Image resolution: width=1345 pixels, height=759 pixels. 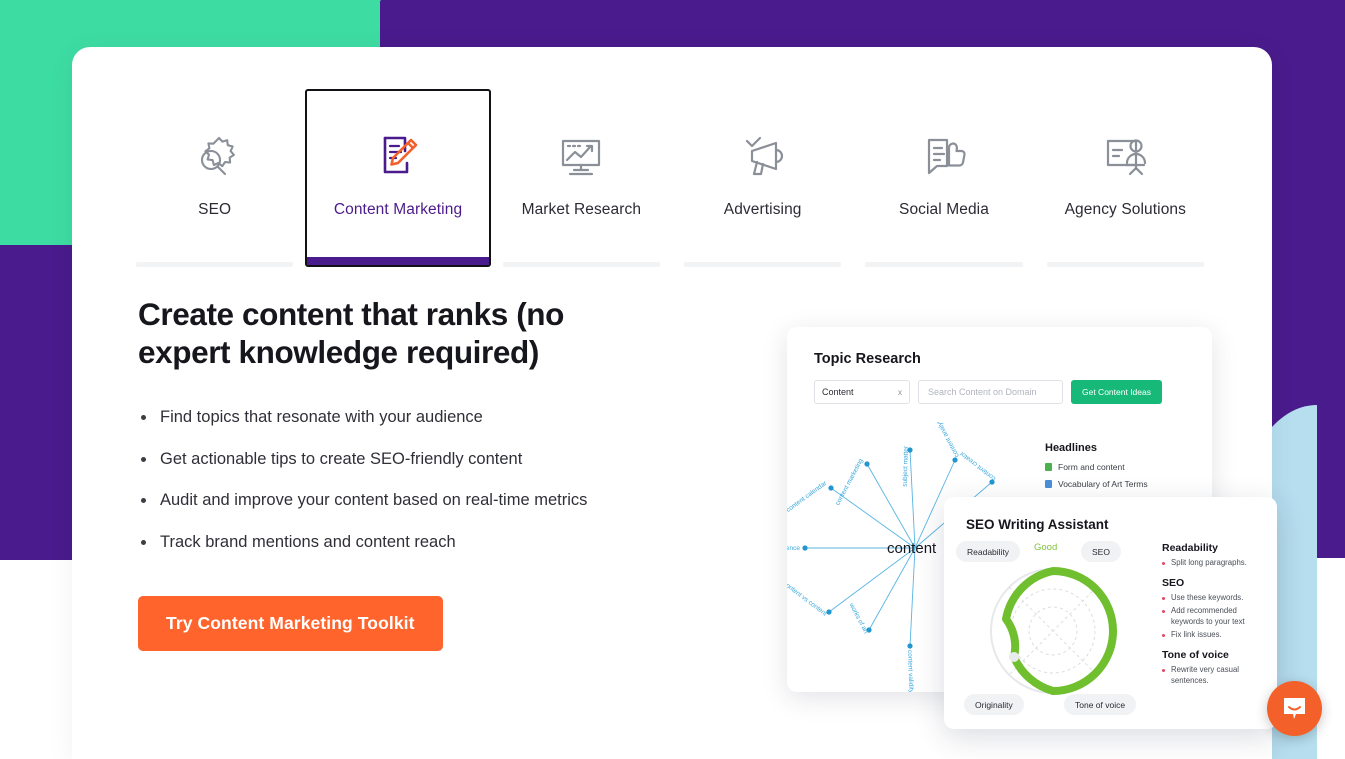 What do you see at coordinates (858, 618) in the screenshot?
I see `mindmap-label: works of art` at bounding box center [858, 618].